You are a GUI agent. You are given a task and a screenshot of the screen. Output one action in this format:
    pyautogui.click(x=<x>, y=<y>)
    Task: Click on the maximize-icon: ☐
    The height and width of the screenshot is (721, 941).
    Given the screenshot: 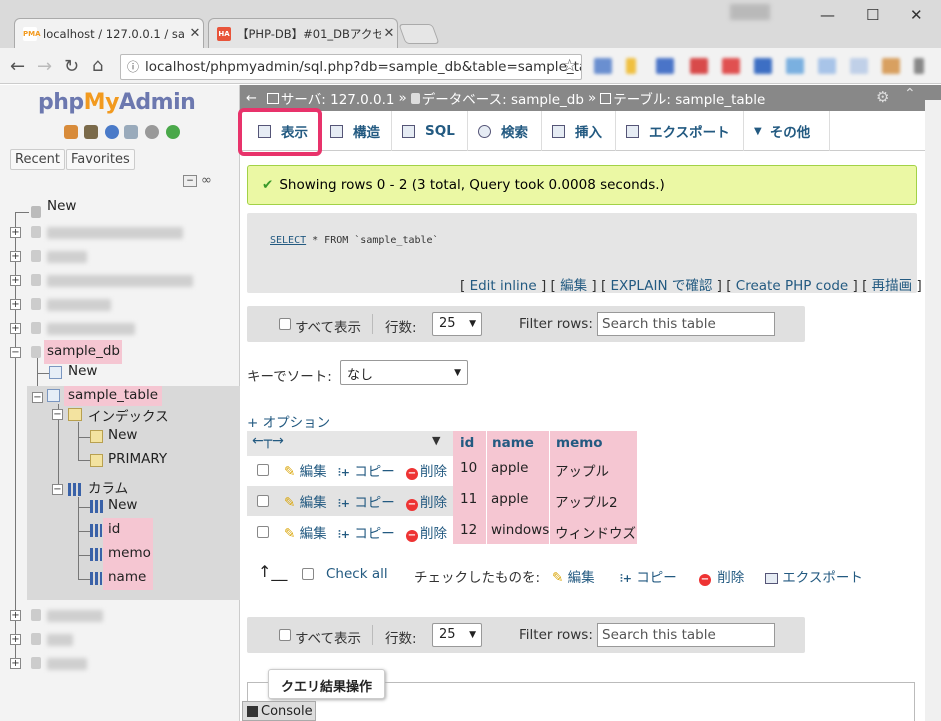 What is the action you would take?
    pyautogui.click(x=872, y=15)
    